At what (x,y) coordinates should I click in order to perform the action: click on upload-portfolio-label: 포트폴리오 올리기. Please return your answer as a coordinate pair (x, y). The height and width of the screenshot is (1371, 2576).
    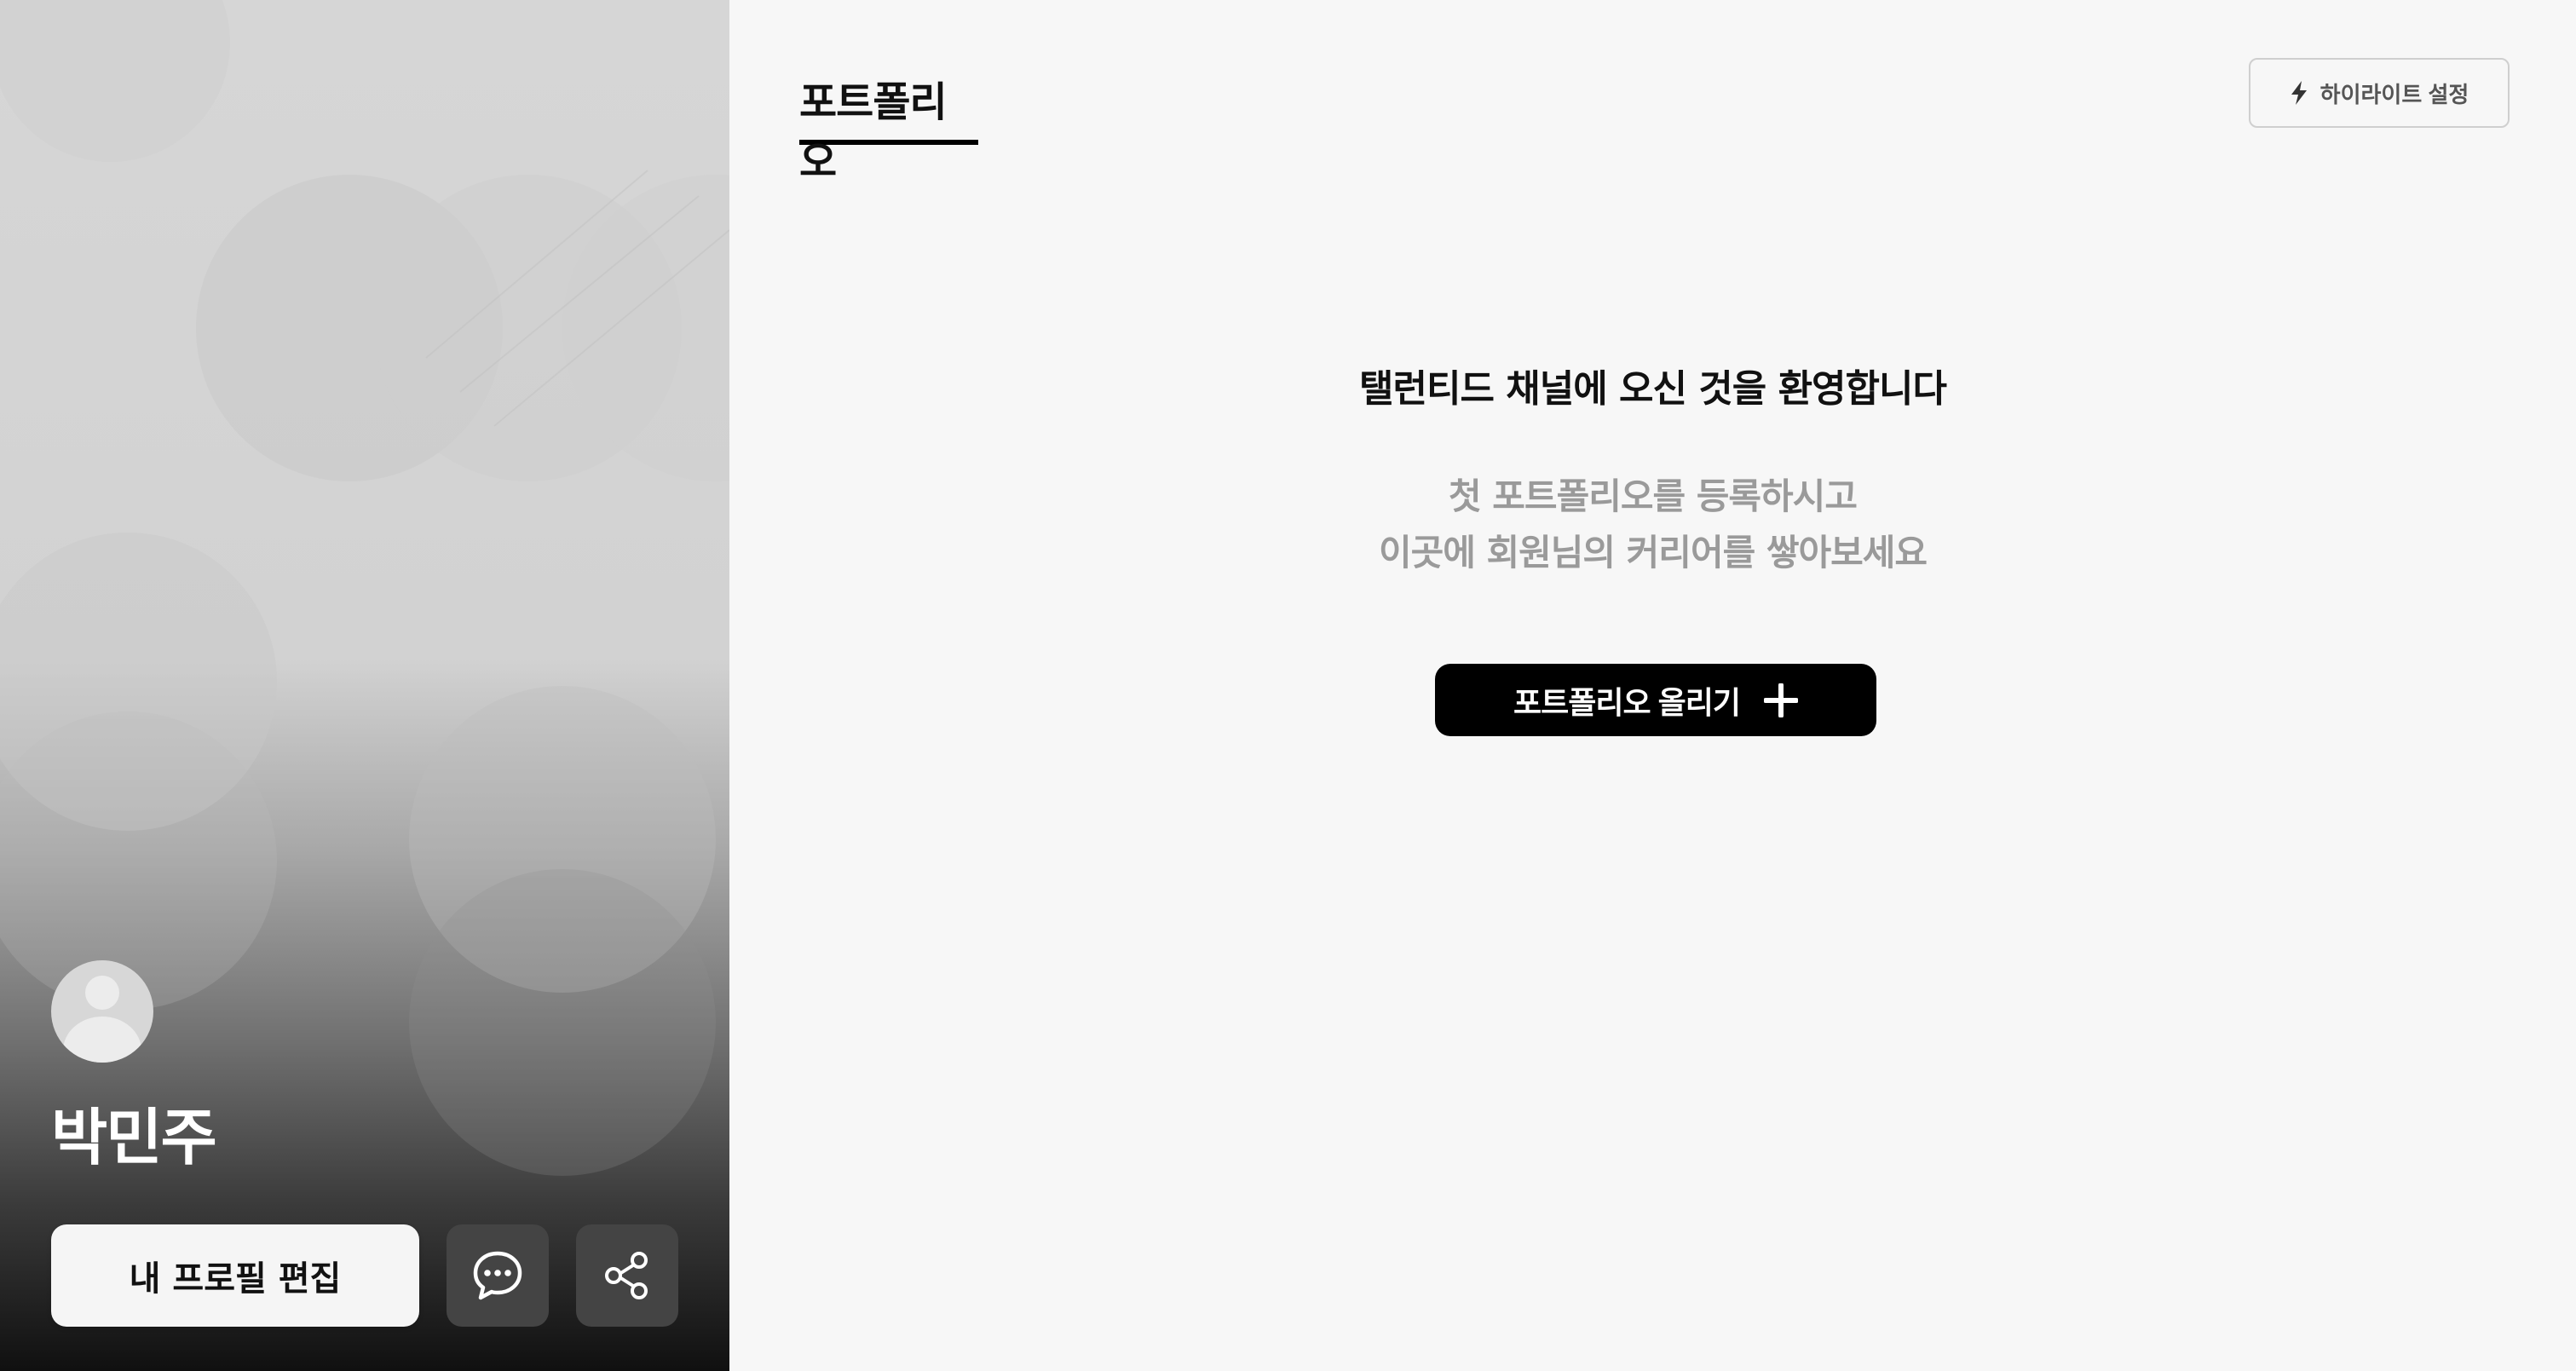
    Looking at the image, I should click on (1627, 702).